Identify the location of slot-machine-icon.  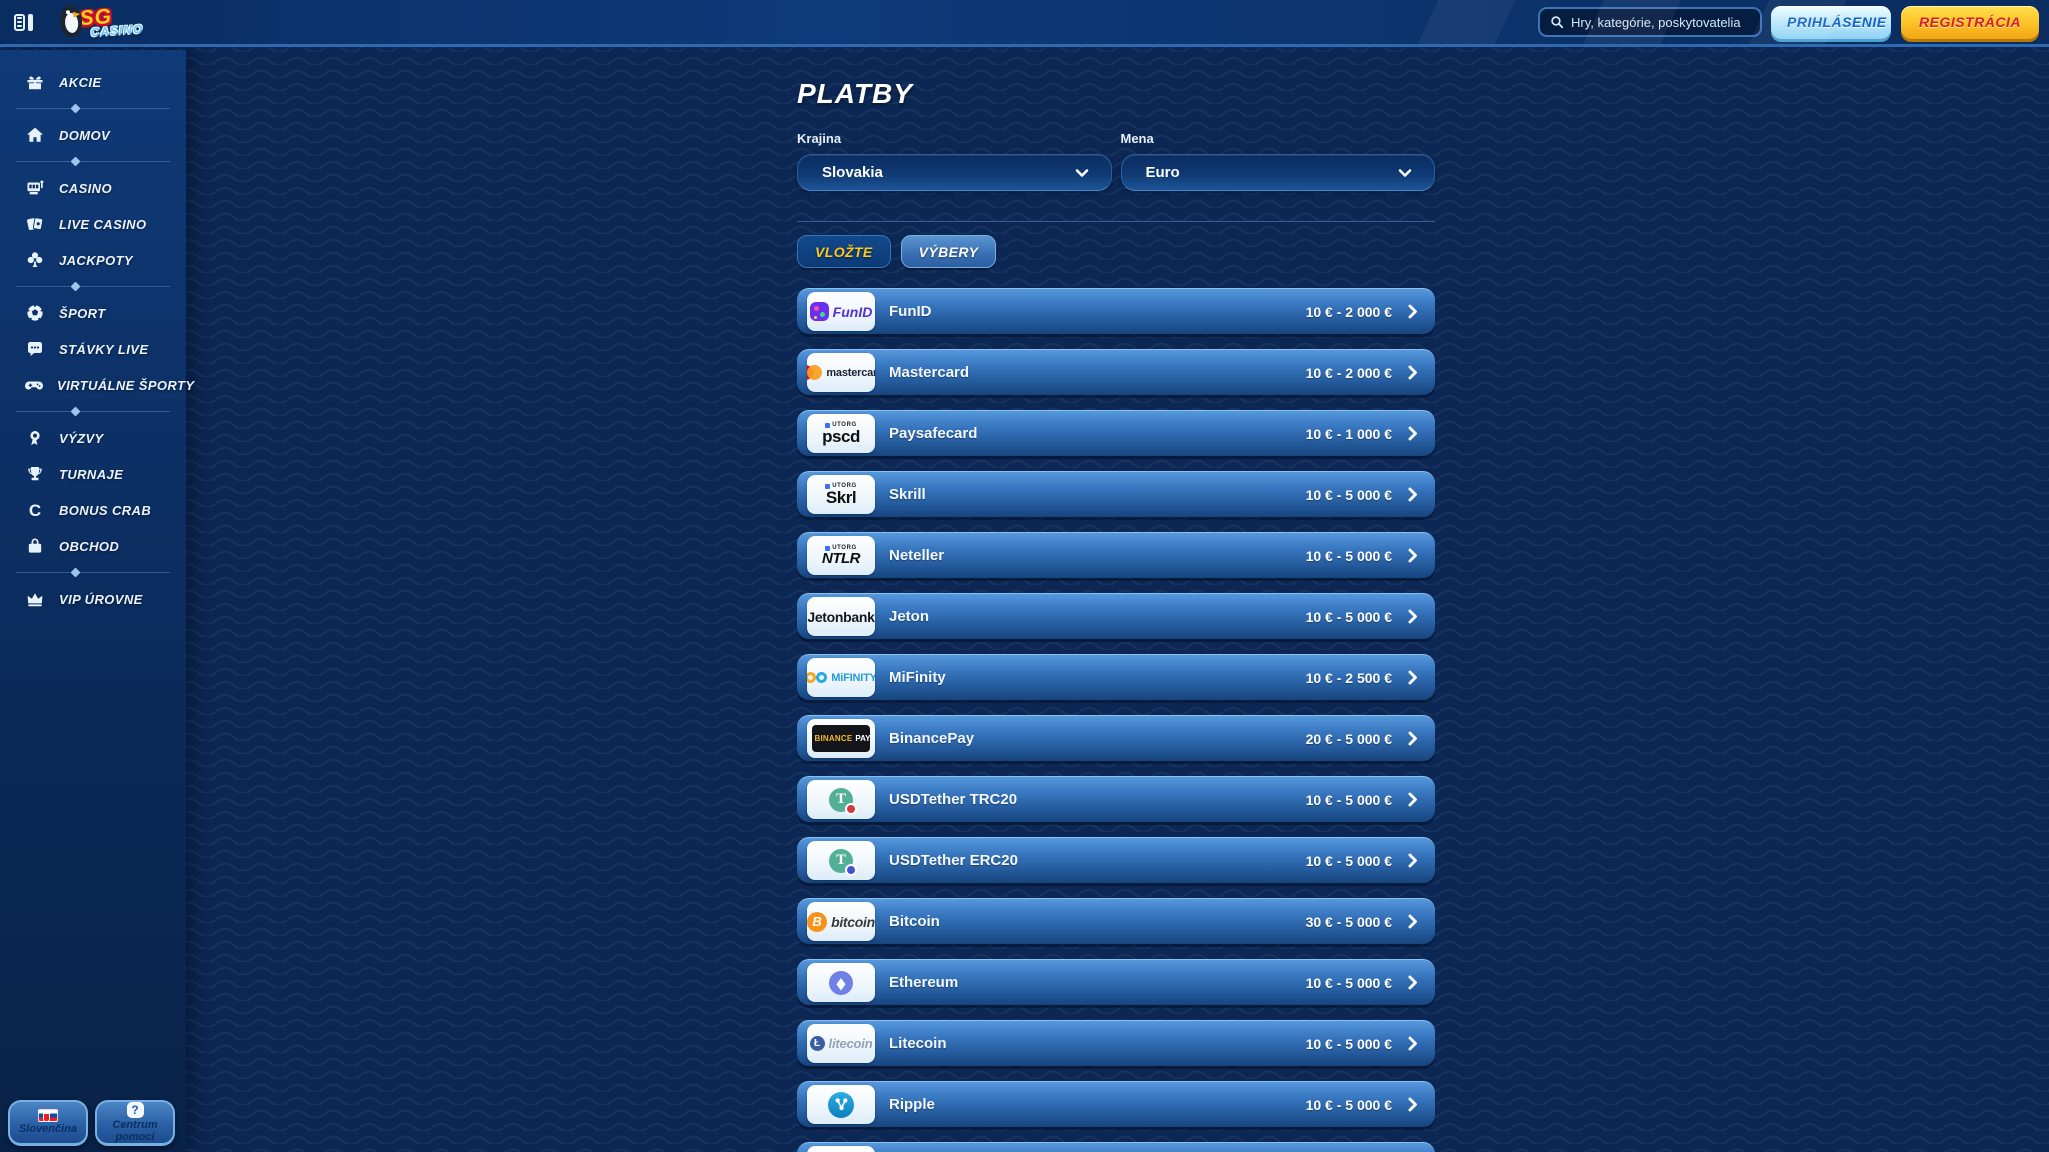
(35, 188).